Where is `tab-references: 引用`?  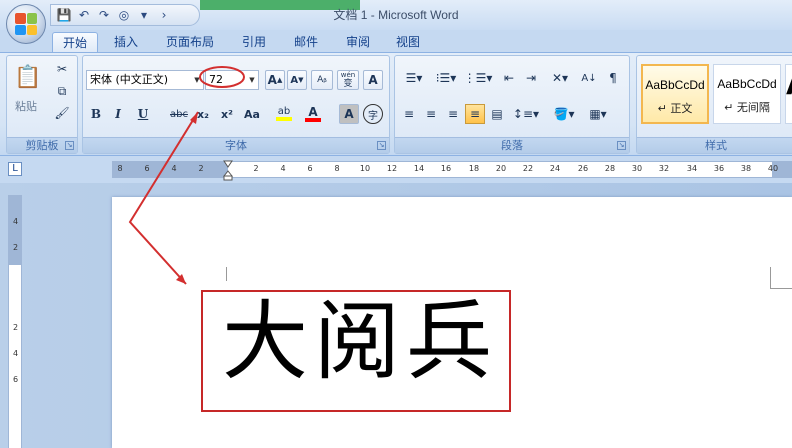
tab-references: 引用 is located at coordinates (254, 42).